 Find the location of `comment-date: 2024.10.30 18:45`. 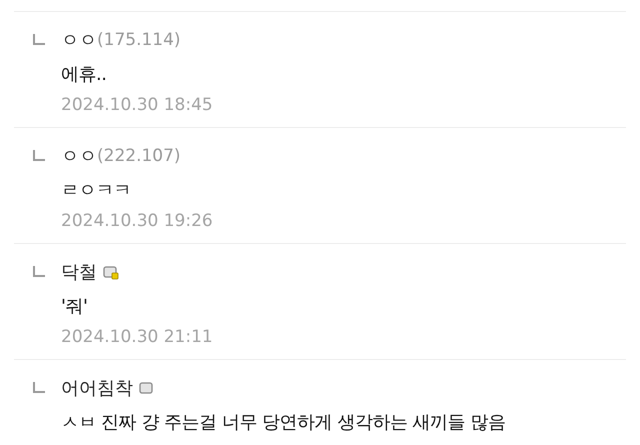

comment-date: 2024.10.30 18:45 is located at coordinates (137, 105).